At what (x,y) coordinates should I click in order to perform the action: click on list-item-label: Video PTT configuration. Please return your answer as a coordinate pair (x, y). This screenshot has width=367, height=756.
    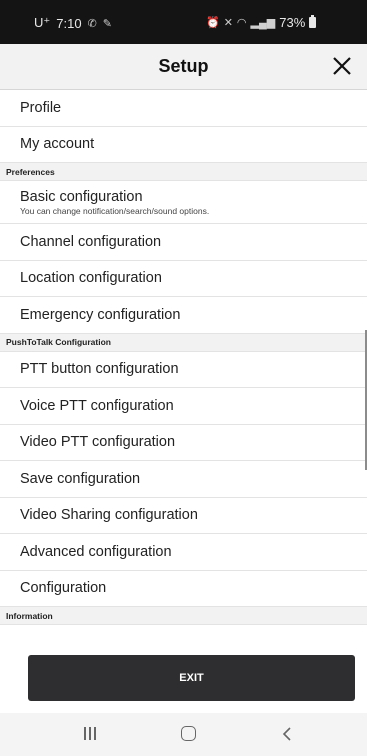
    Looking at the image, I should click on (98, 442).